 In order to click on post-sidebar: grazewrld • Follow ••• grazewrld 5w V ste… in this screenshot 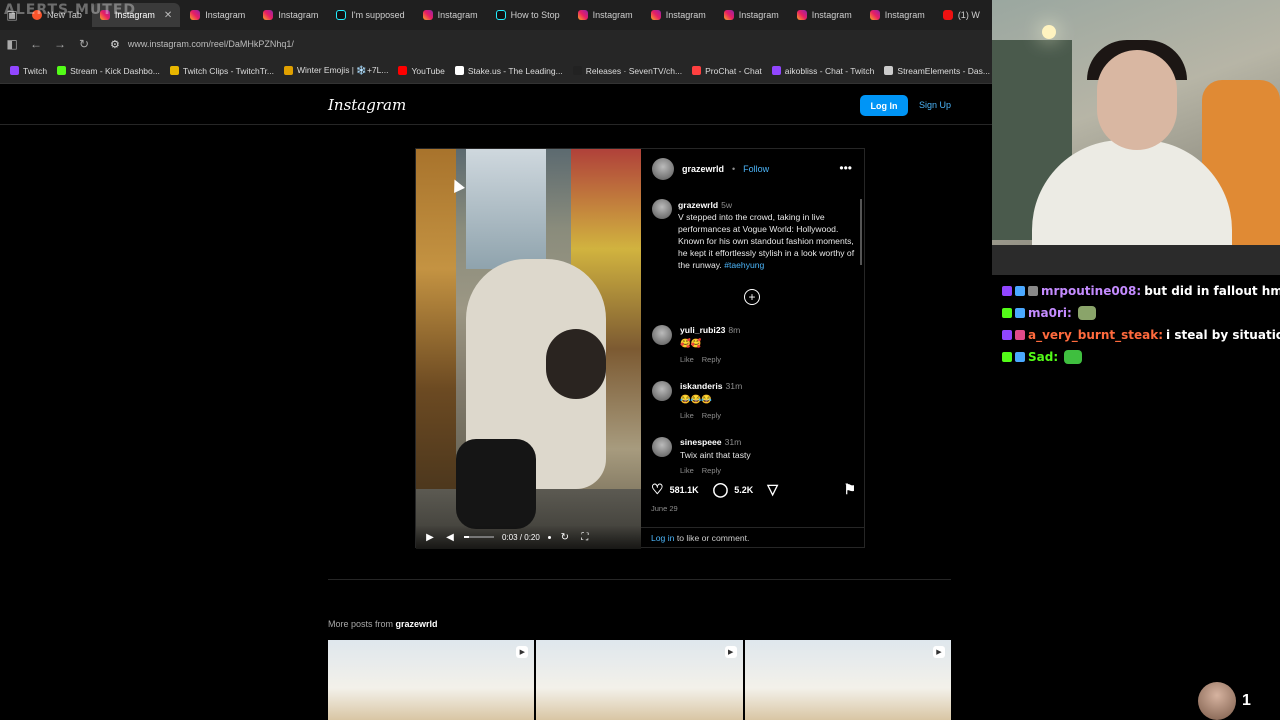, I will do `click(752, 348)`.